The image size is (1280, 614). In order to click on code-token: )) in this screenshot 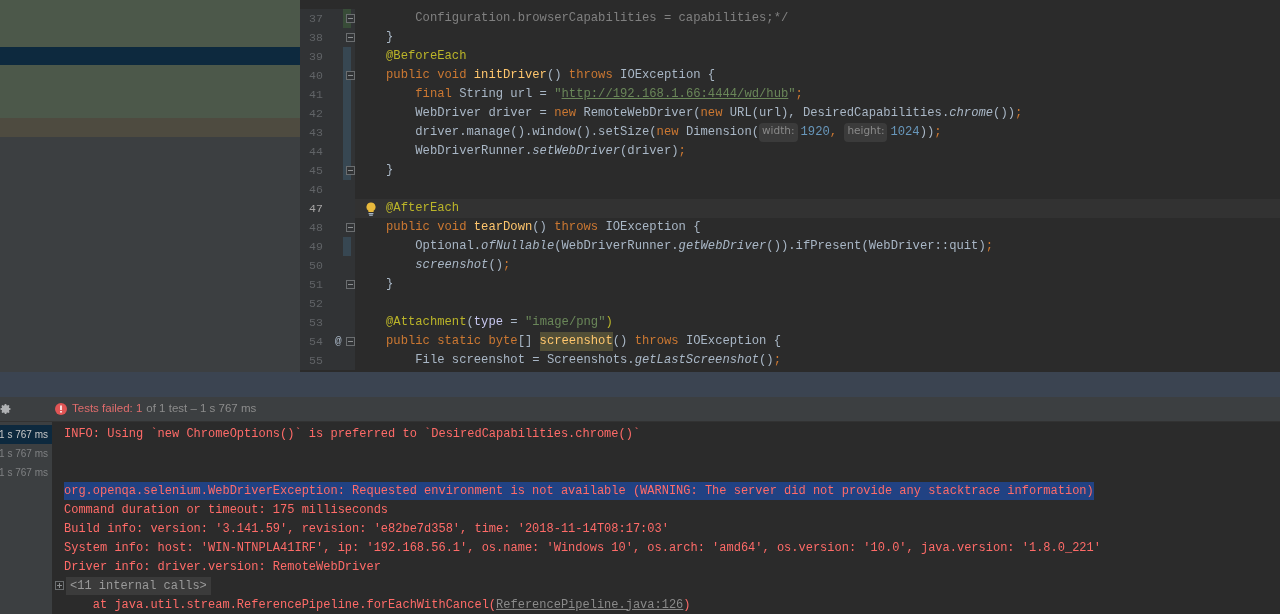, I will do `click(927, 133)`.